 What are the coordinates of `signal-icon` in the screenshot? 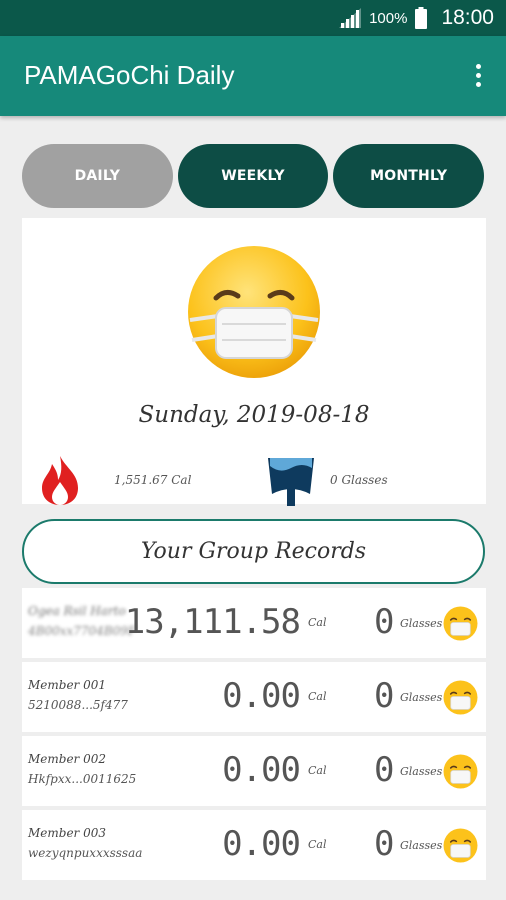 It's located at (350, 18).